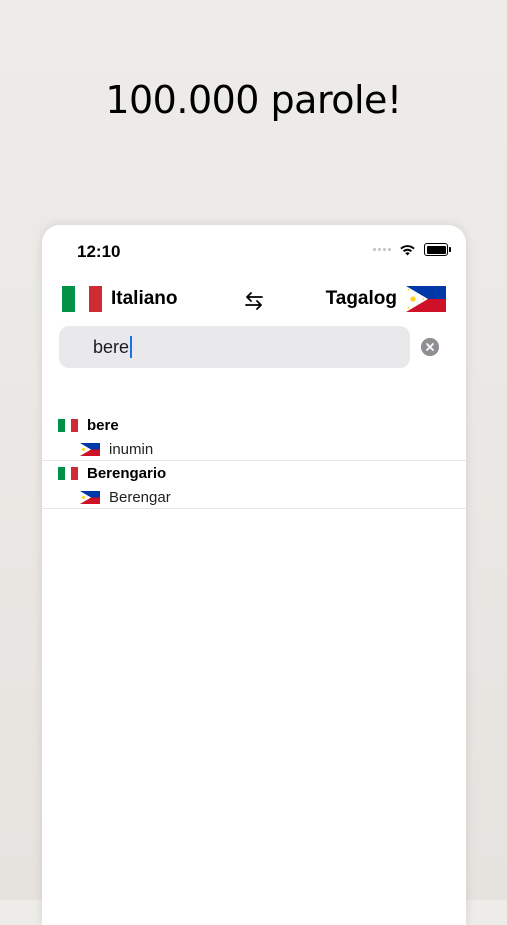 The image size is (507, 925). What do you see at coordinates (140, 497) in the screenshot?
I see `translation-word: Berengar` at bounding box center [140, 497].